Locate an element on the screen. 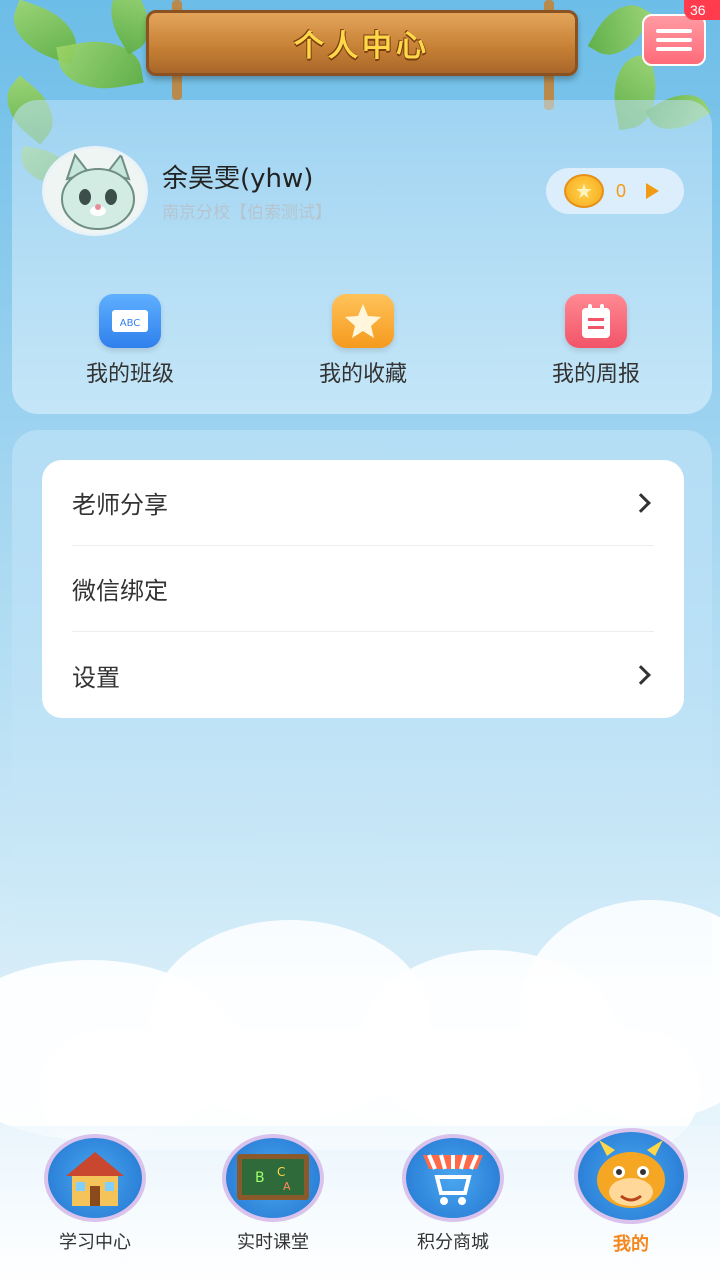  message-button is located at coordinates (674, 40).